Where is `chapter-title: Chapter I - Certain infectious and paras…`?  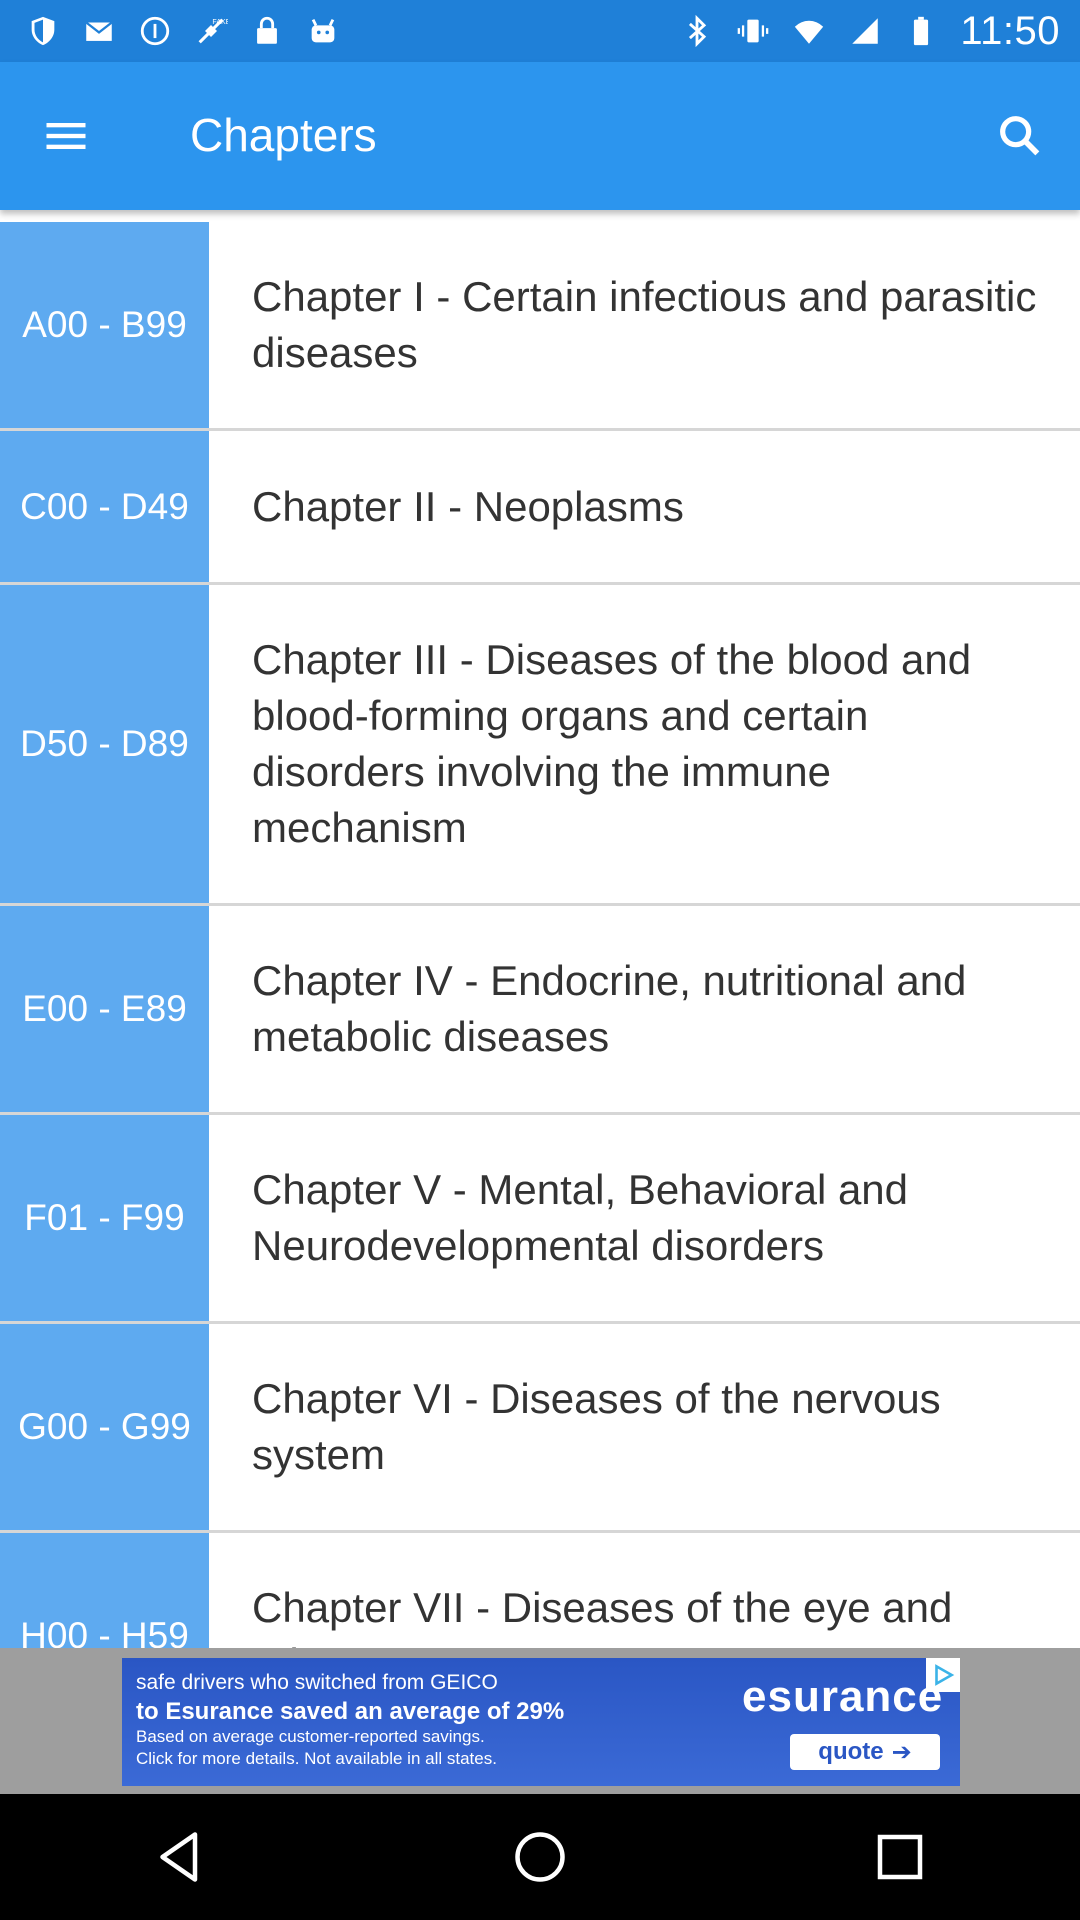 chapter-title: Chapter I - Certain infectious and paras… is located at coordinates (644, 324).